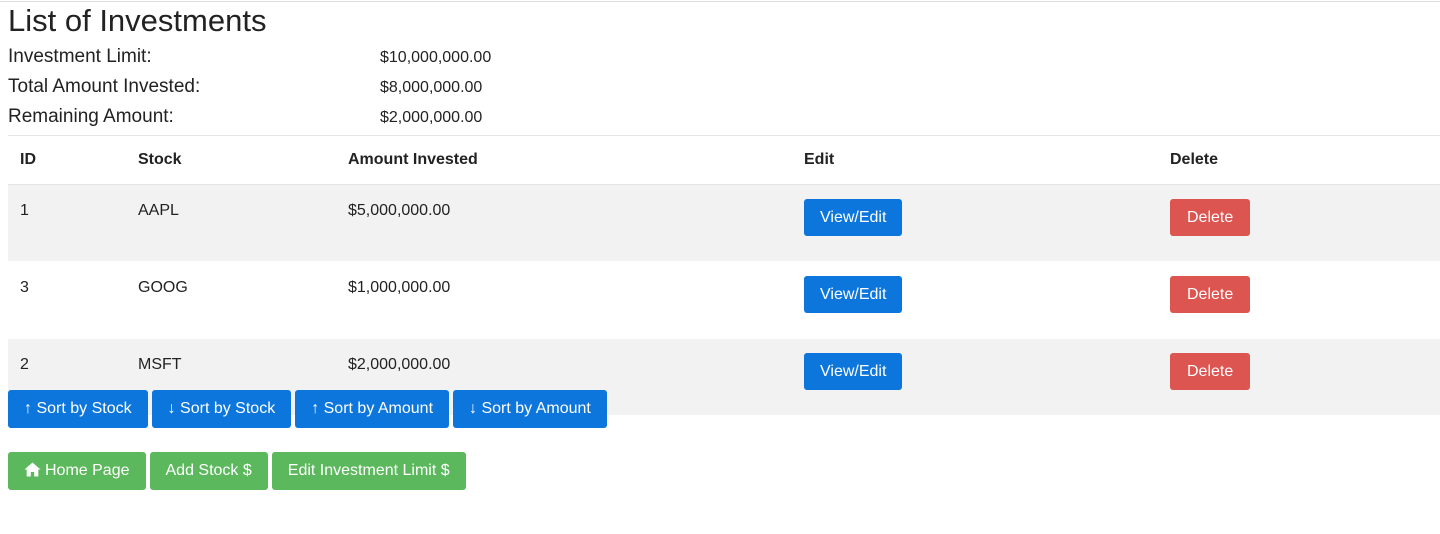  What do you see at coordinates (564, 300) in the screenshot?
I see `cell-amount: $1,000,000.00` at bounding box center [564, 300].